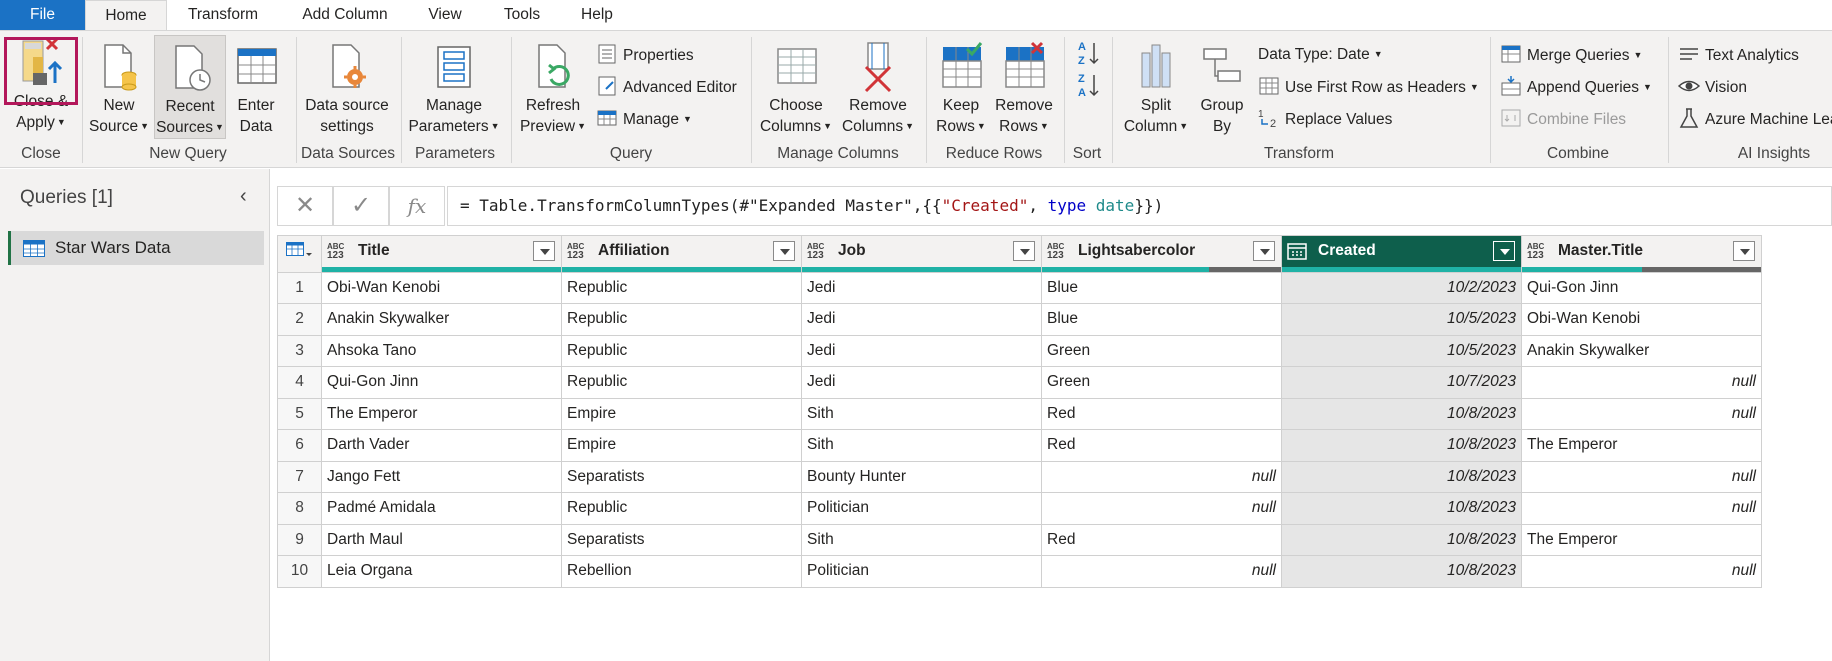 The width and height of the screenshot is (1832, 661). Describe the element at coordinates (1024, 86) in the screenshot. I see `remove-rows-button: Remove Rows ▼` at that location.